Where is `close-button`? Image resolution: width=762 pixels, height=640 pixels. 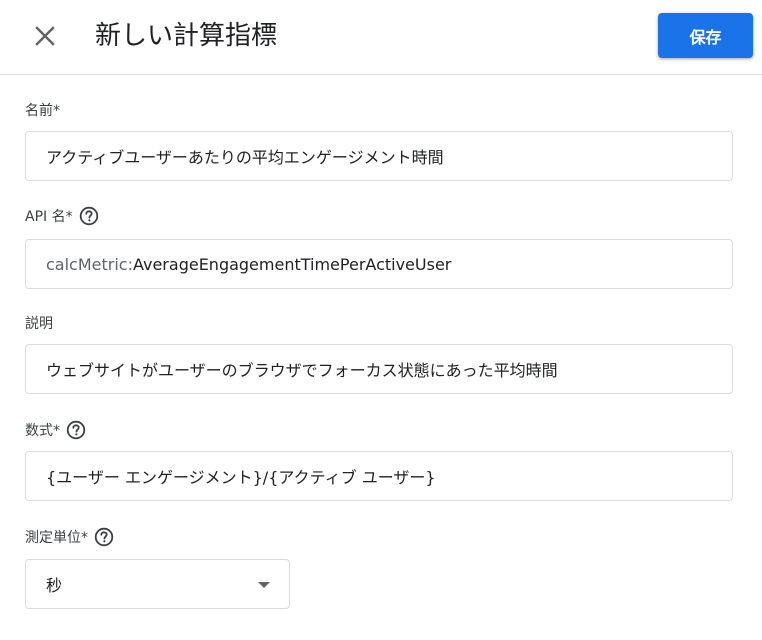 close-button is located at coordinates (45, 36).